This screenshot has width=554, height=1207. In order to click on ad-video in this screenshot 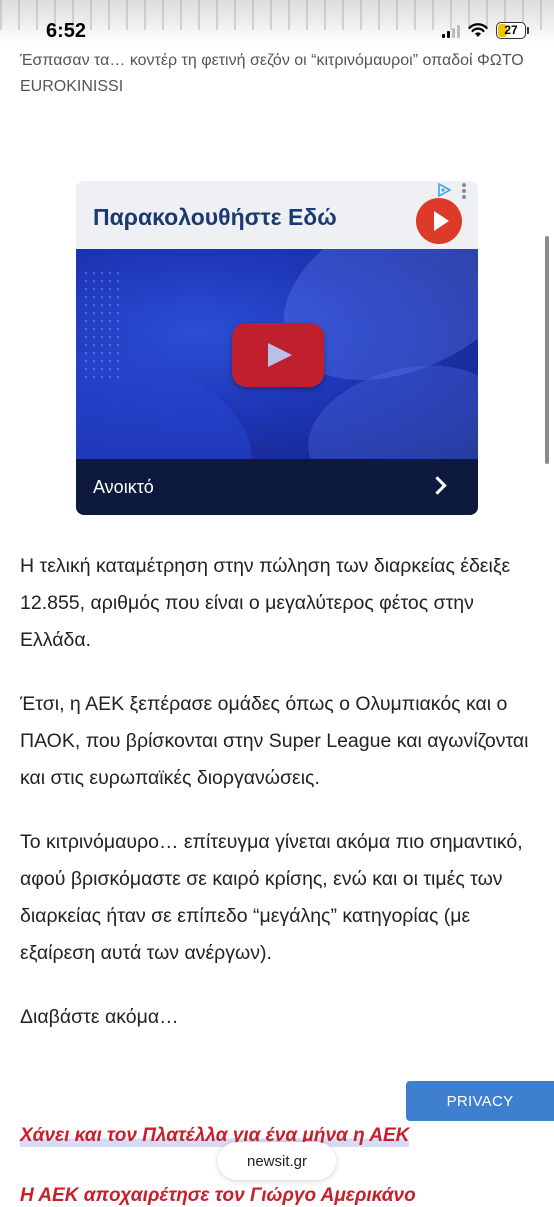, I will do `click(277, 354)`.